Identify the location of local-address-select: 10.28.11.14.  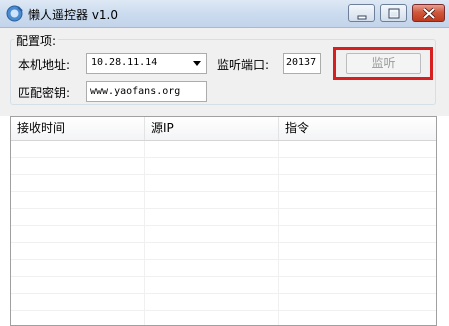
(146, 63).